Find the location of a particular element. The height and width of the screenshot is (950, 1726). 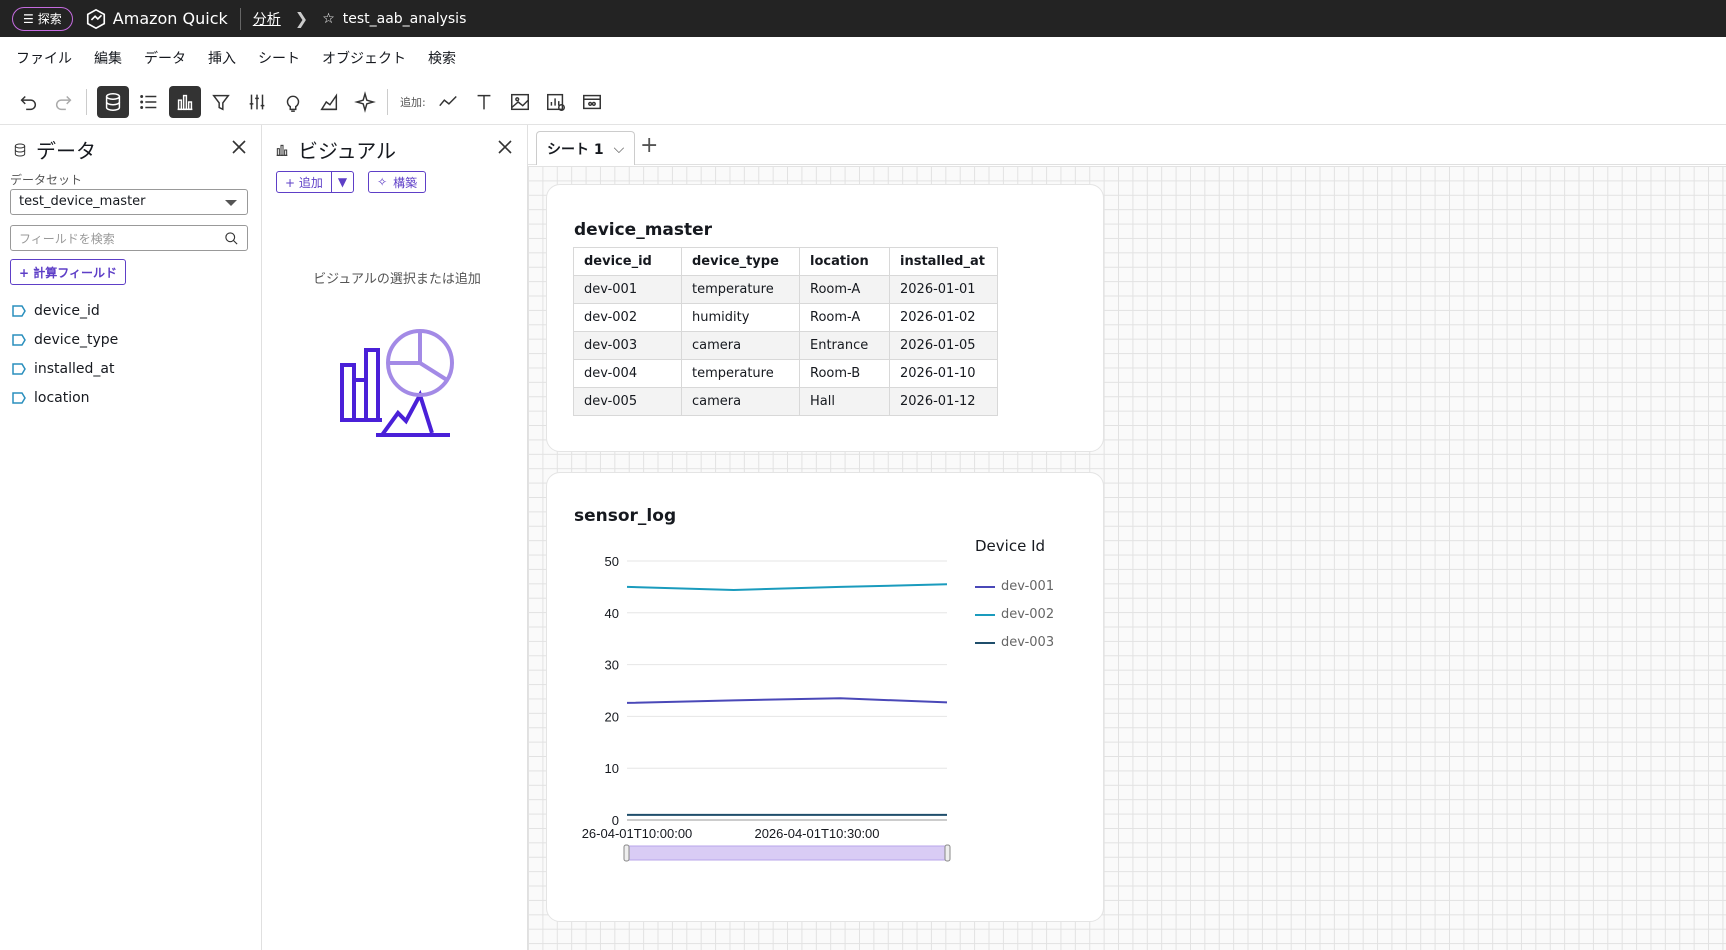

add-text-button is located at coordinates (484, 102).